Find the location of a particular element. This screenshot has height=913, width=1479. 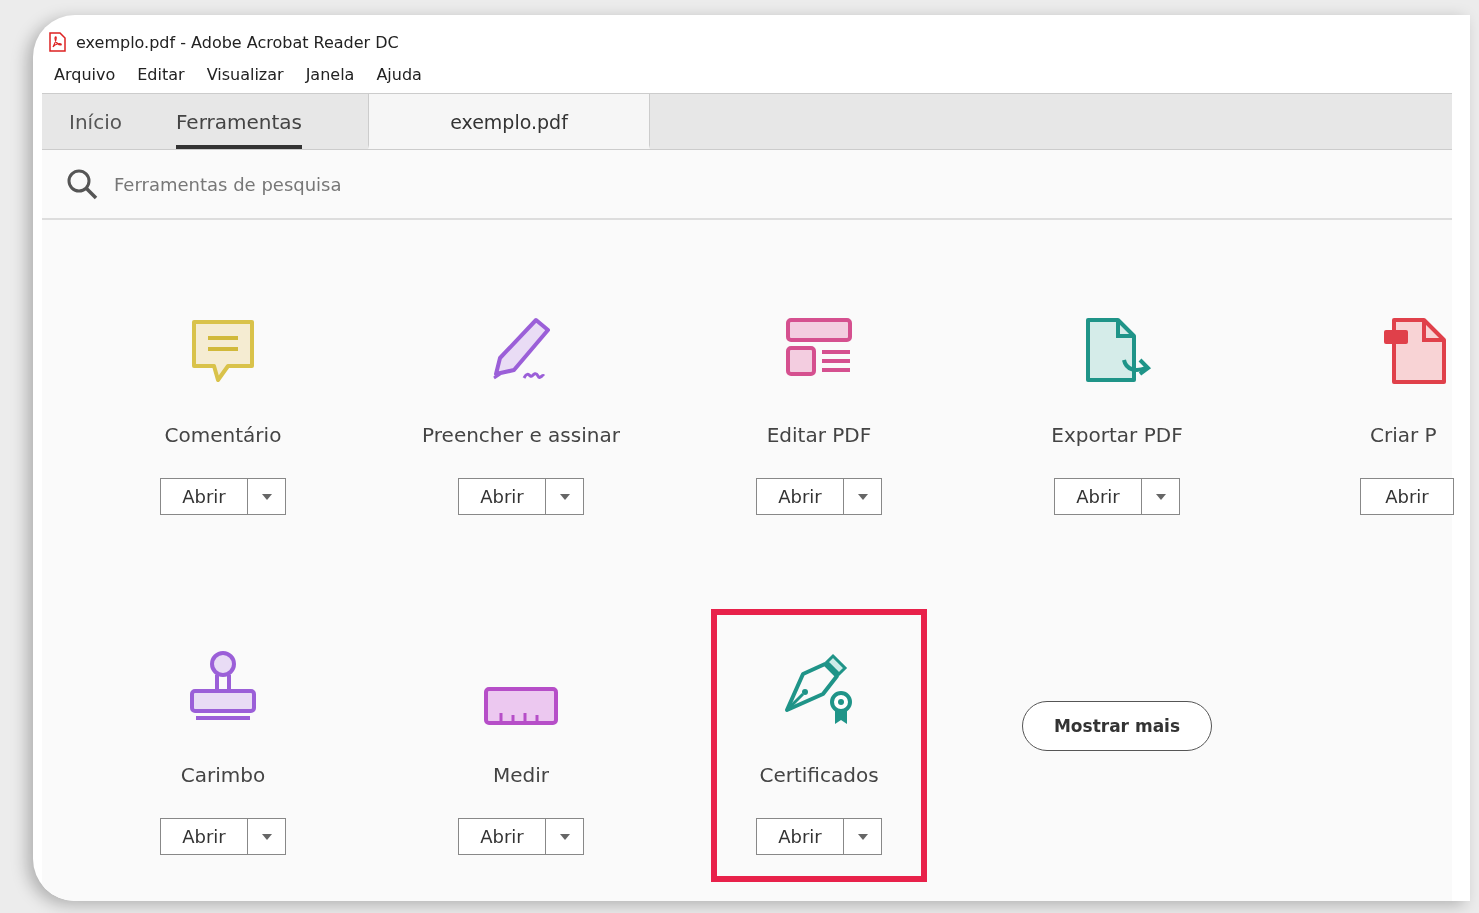

tool-name: Preencher e assinar is located at coordinates (521, 435).